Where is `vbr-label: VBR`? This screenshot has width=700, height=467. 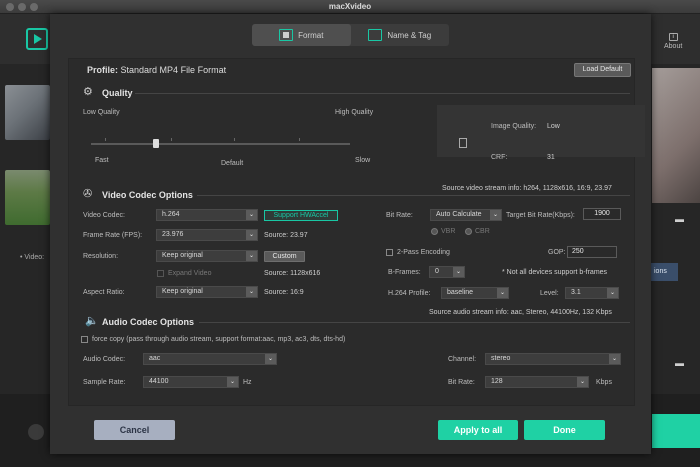 vbr-label: VBR is located at coordinates (448, 231).